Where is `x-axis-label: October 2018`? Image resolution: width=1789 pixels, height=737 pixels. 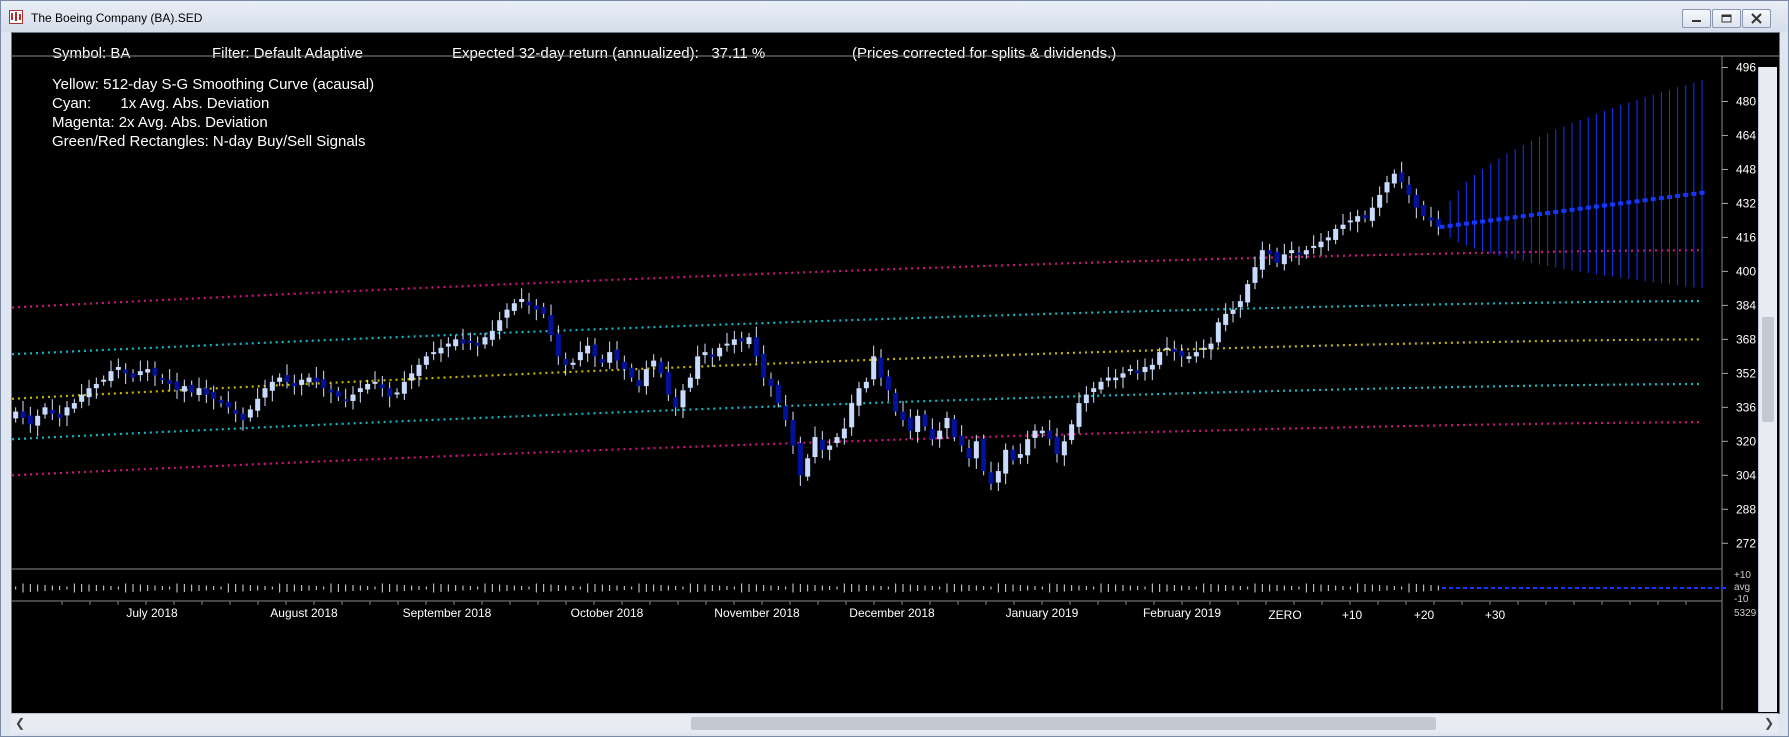 x-axis-label: October 2018 is located at coordinates (607, 613).